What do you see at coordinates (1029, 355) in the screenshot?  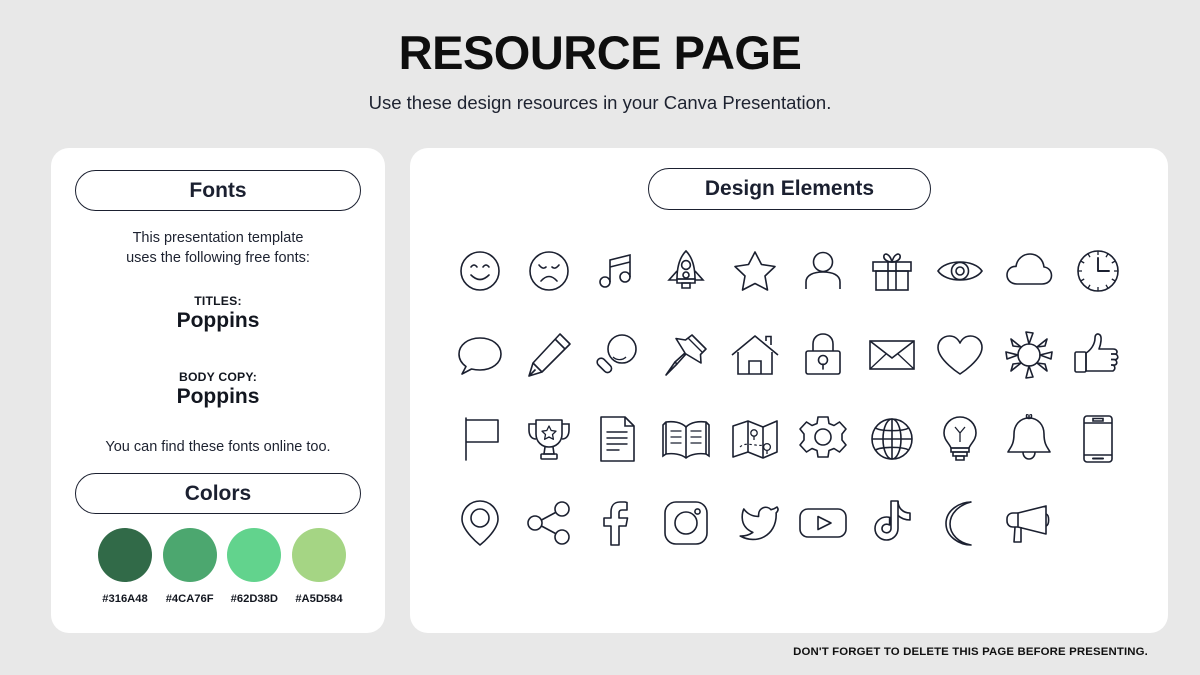 I see `sun-icon` at bounding box center [1029, 355].